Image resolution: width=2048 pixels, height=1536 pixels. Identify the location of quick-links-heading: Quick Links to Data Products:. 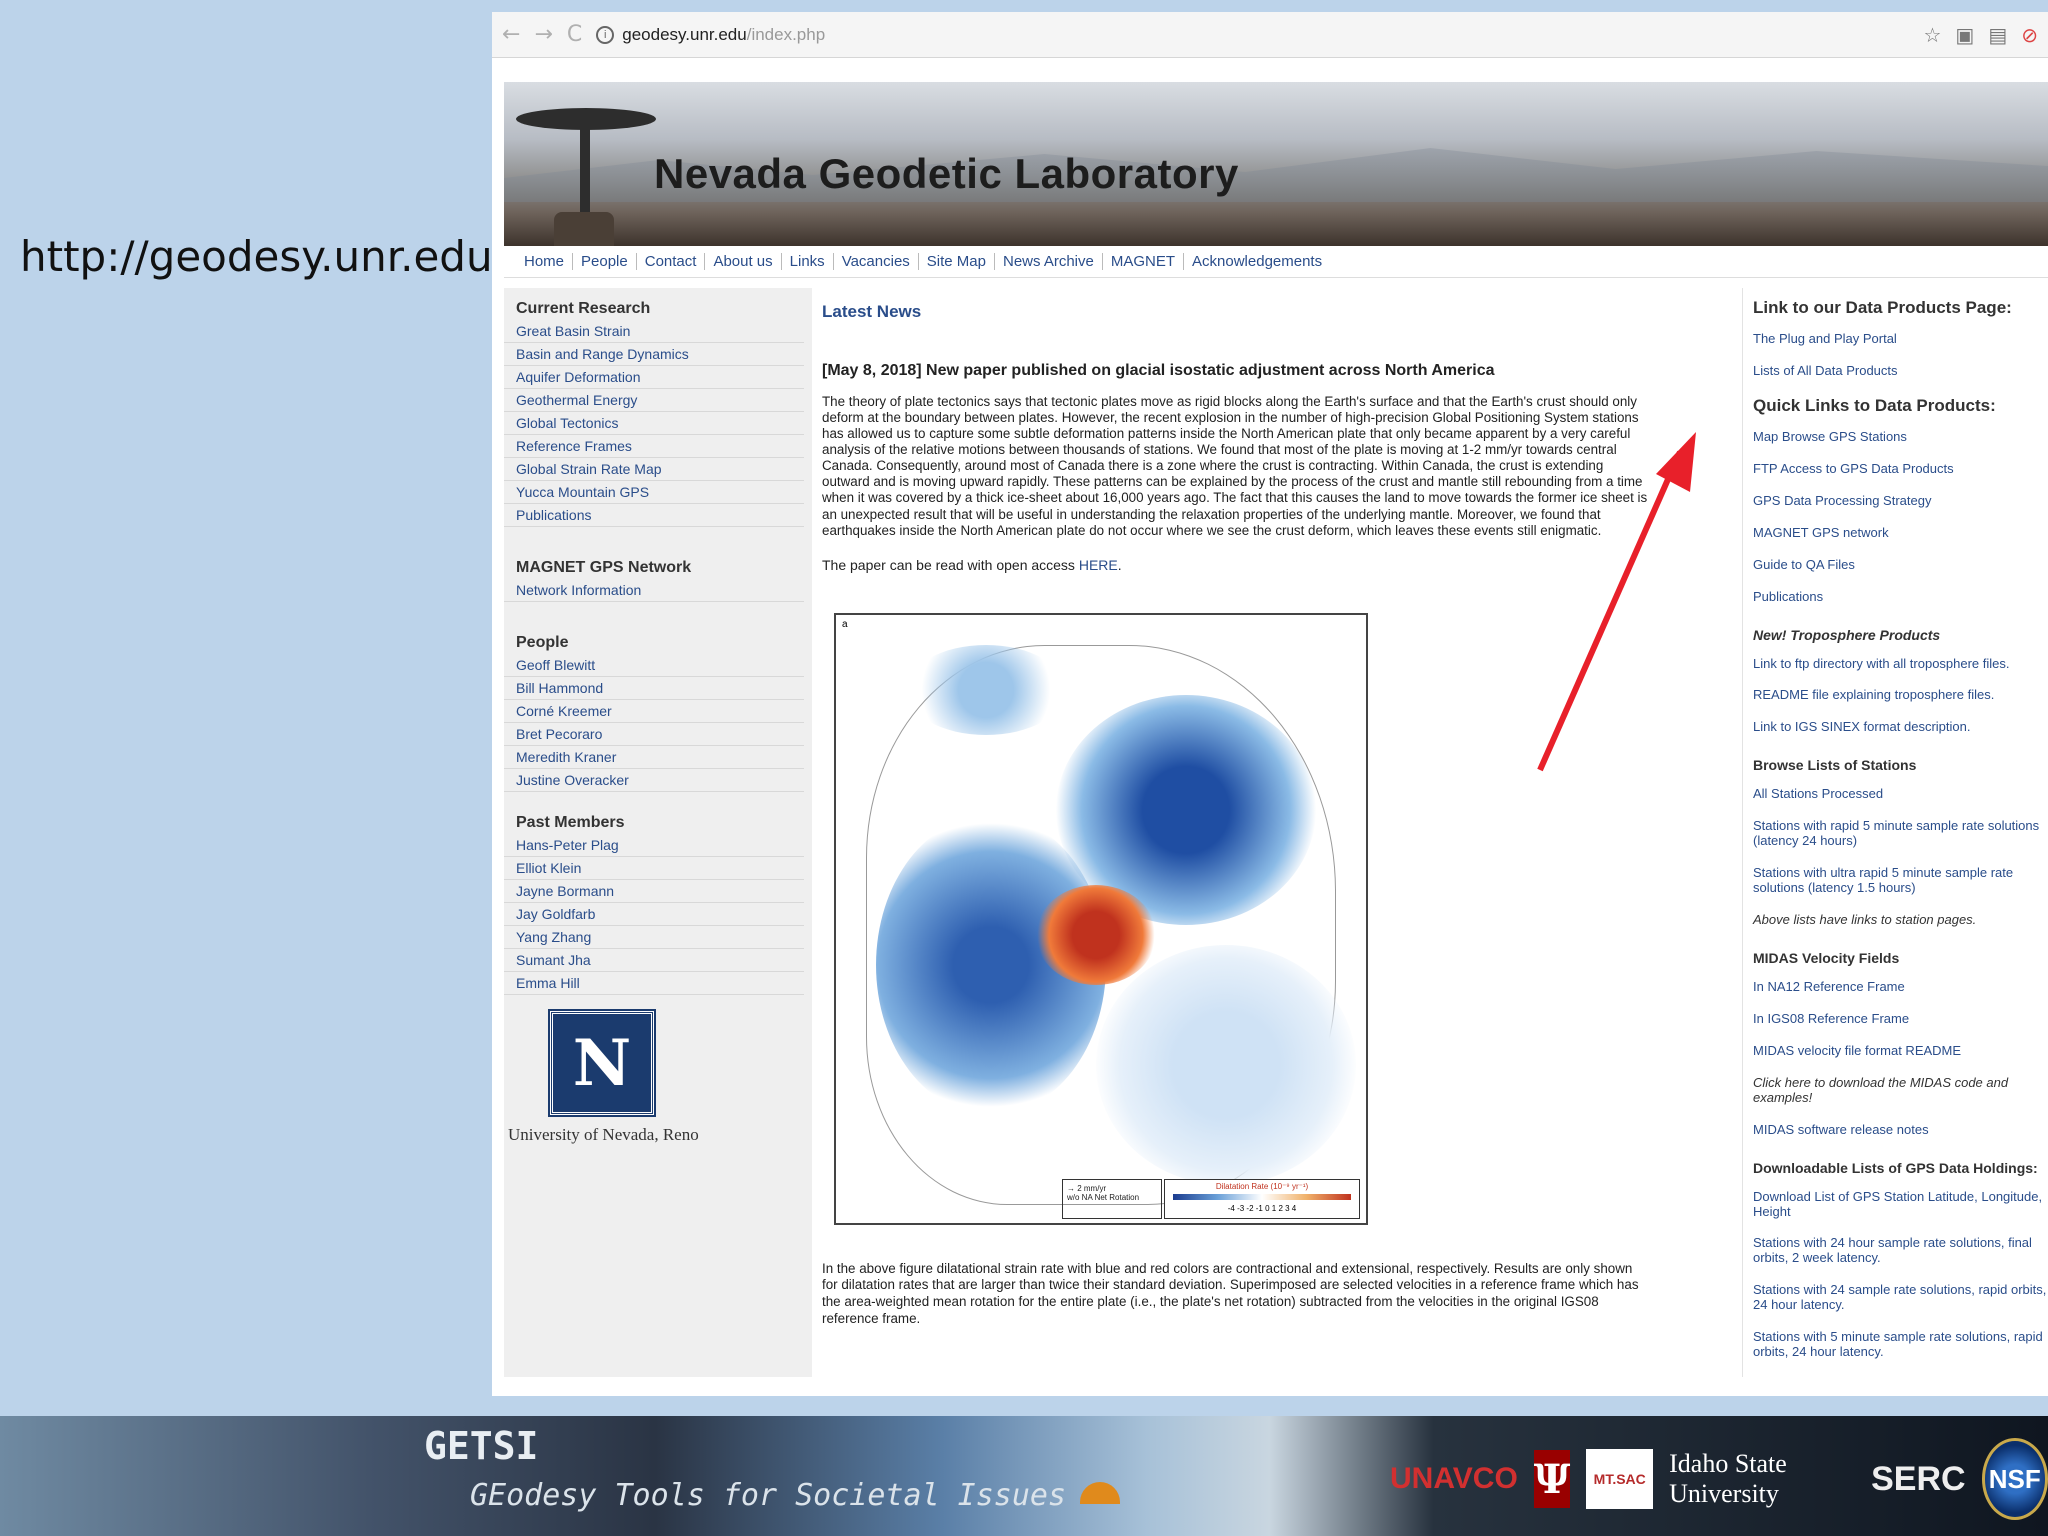
(1874, 405).